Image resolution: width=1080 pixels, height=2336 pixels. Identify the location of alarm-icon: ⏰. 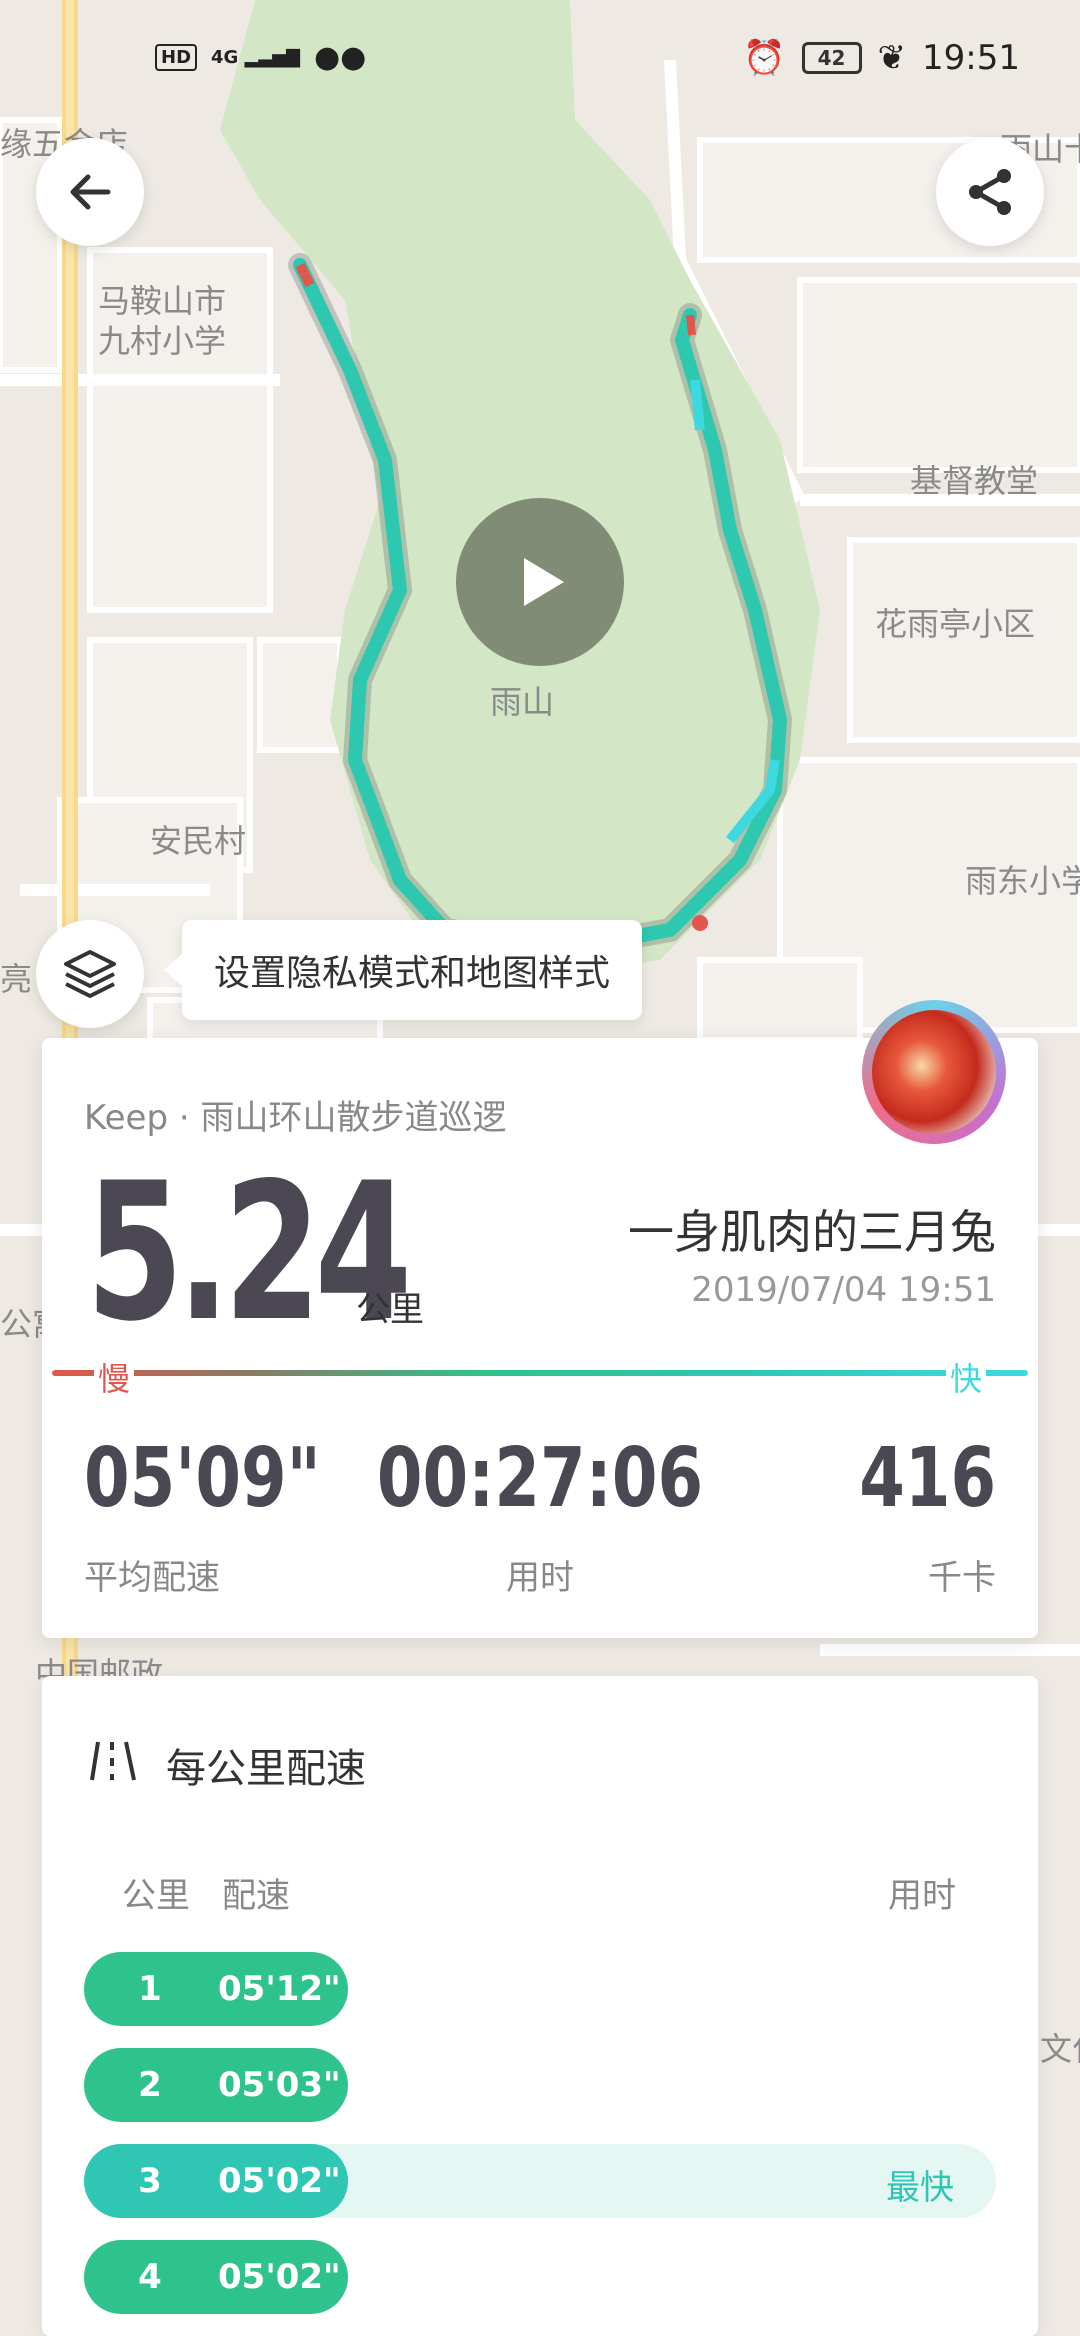
(764, 58).